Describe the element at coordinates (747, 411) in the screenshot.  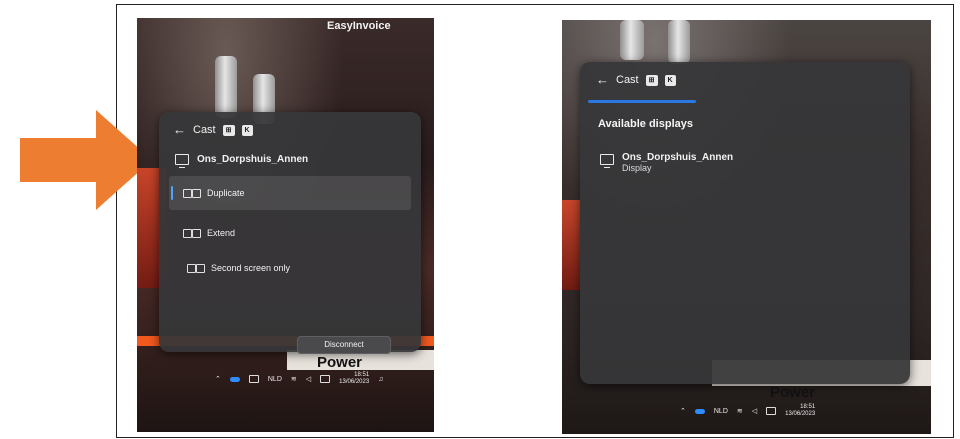
I see `taskbar-tray-right: ⌃ NLD ≋ ◁ 18:51 13/06/2023` at that location.